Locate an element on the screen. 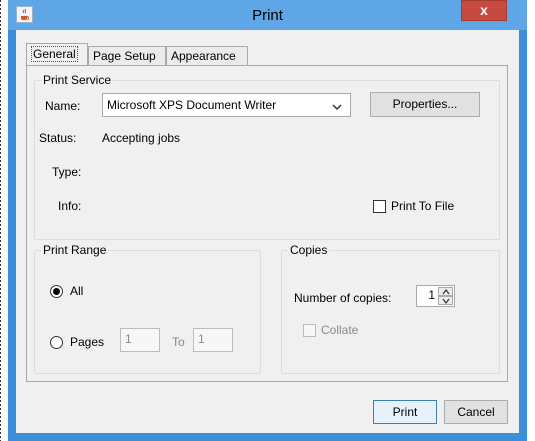  tab-page-setup: Page Setup is located at coordinates (127, 55).